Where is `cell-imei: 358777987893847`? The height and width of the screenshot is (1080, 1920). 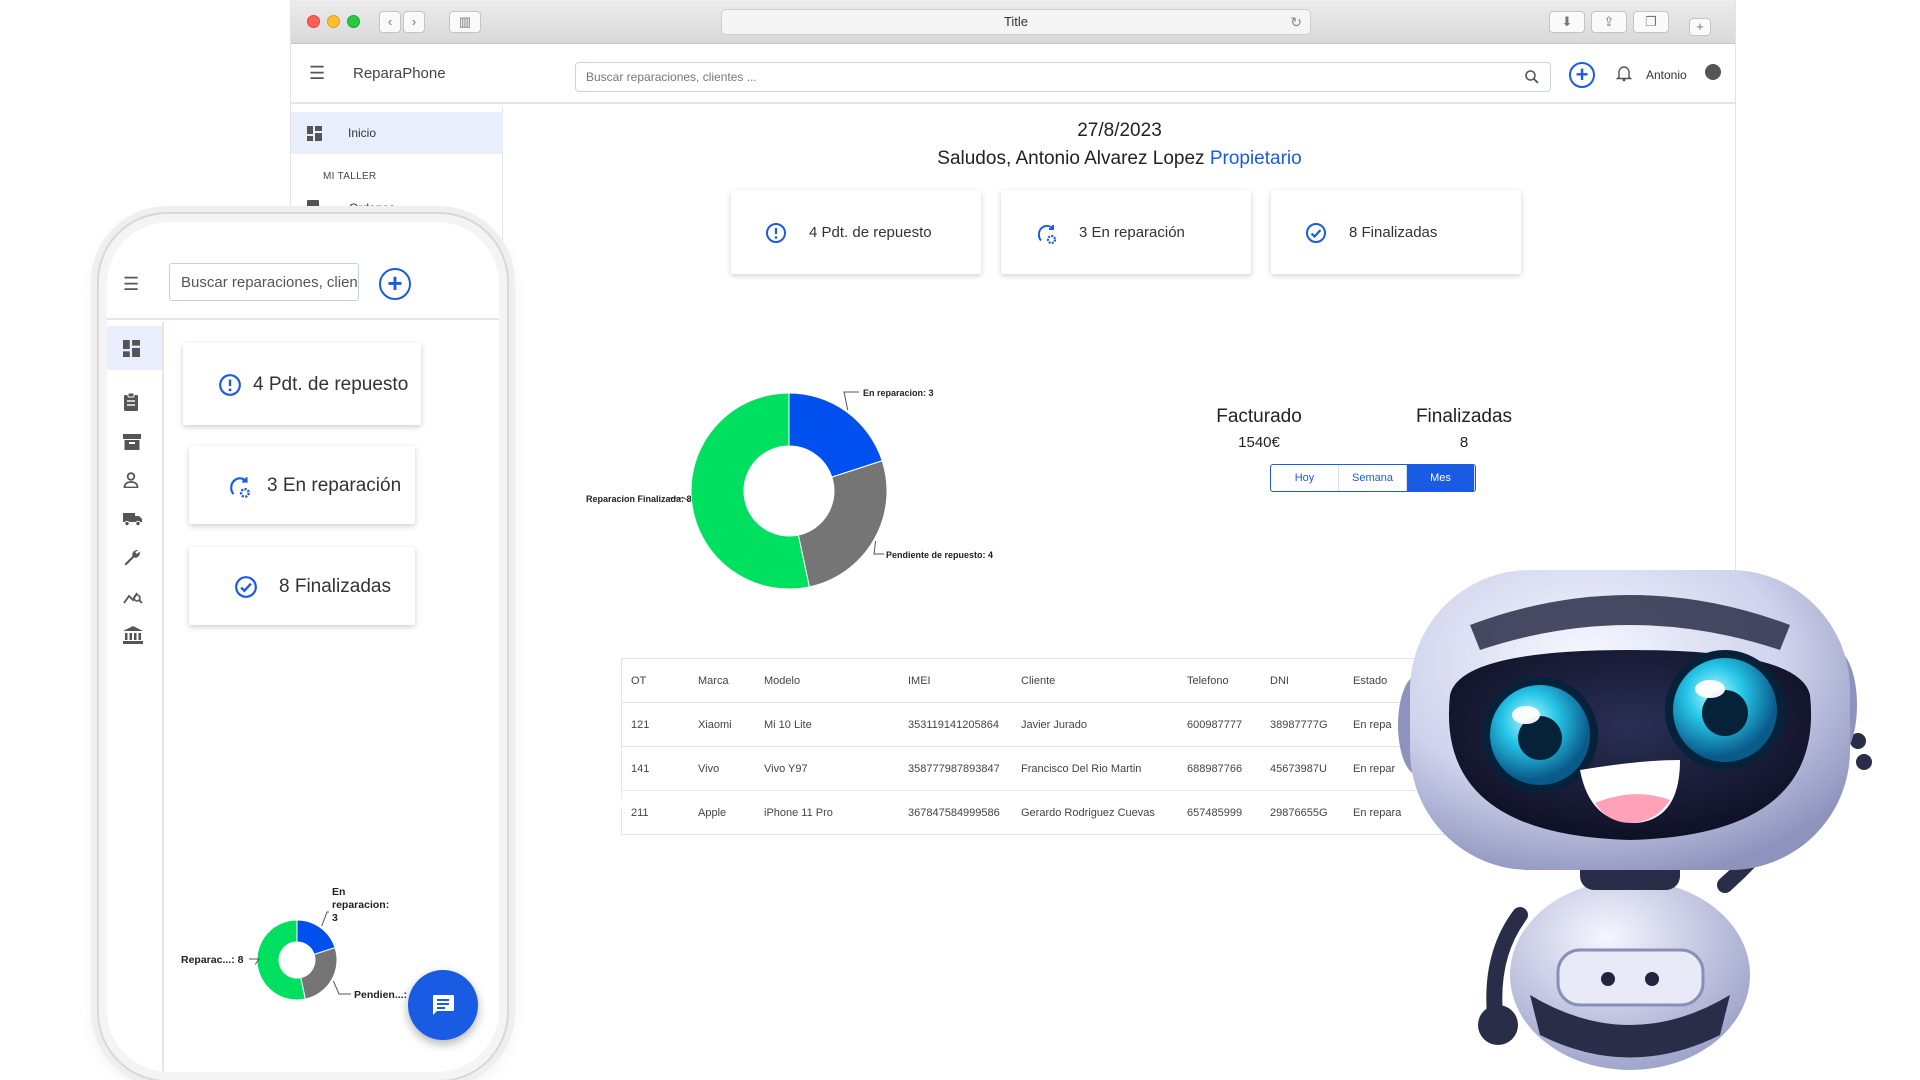
cell-imei: 358777987893847 is located at coordinates (954, 769).